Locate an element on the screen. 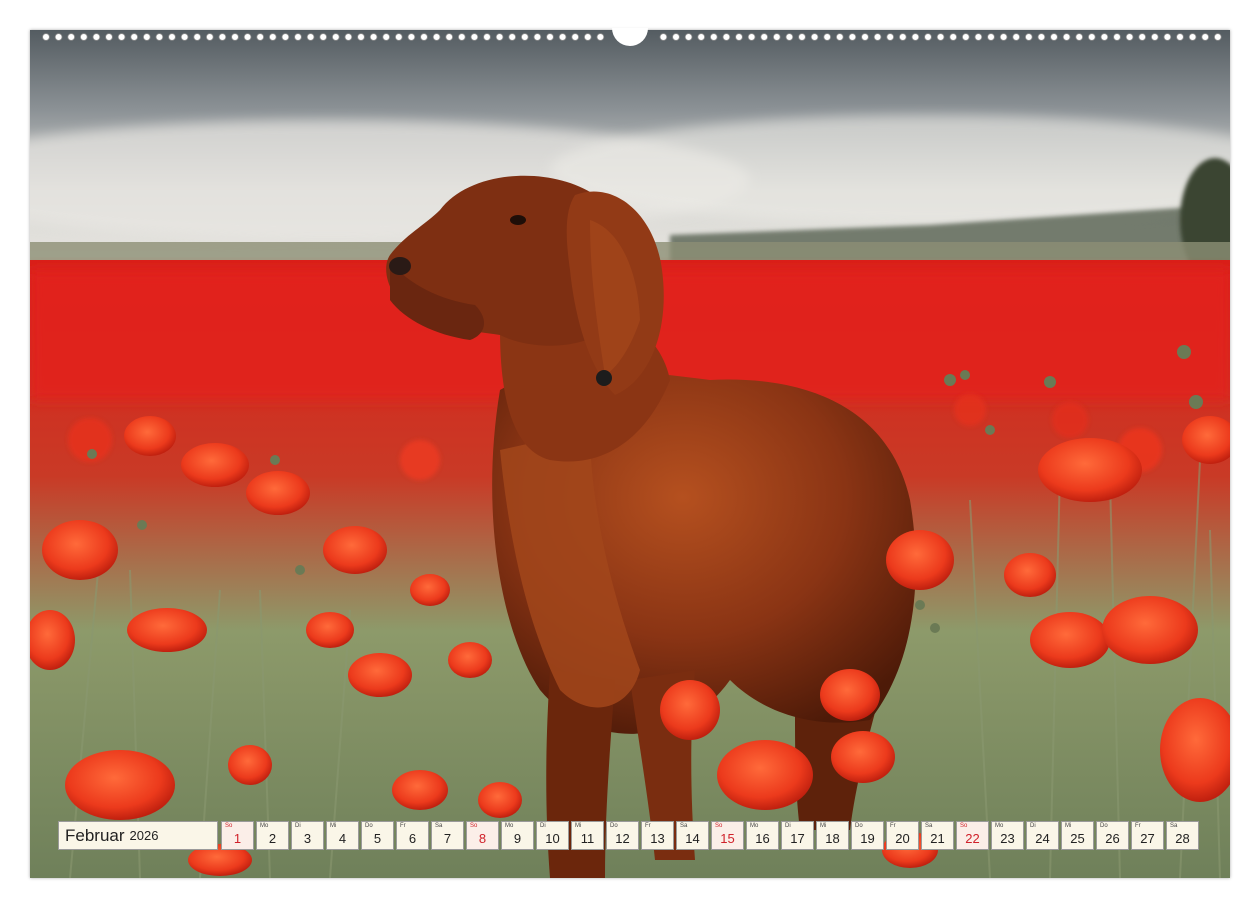 This screenshot has width=1260, height=908. day-number: 11 is located at coordinates (587, 838).